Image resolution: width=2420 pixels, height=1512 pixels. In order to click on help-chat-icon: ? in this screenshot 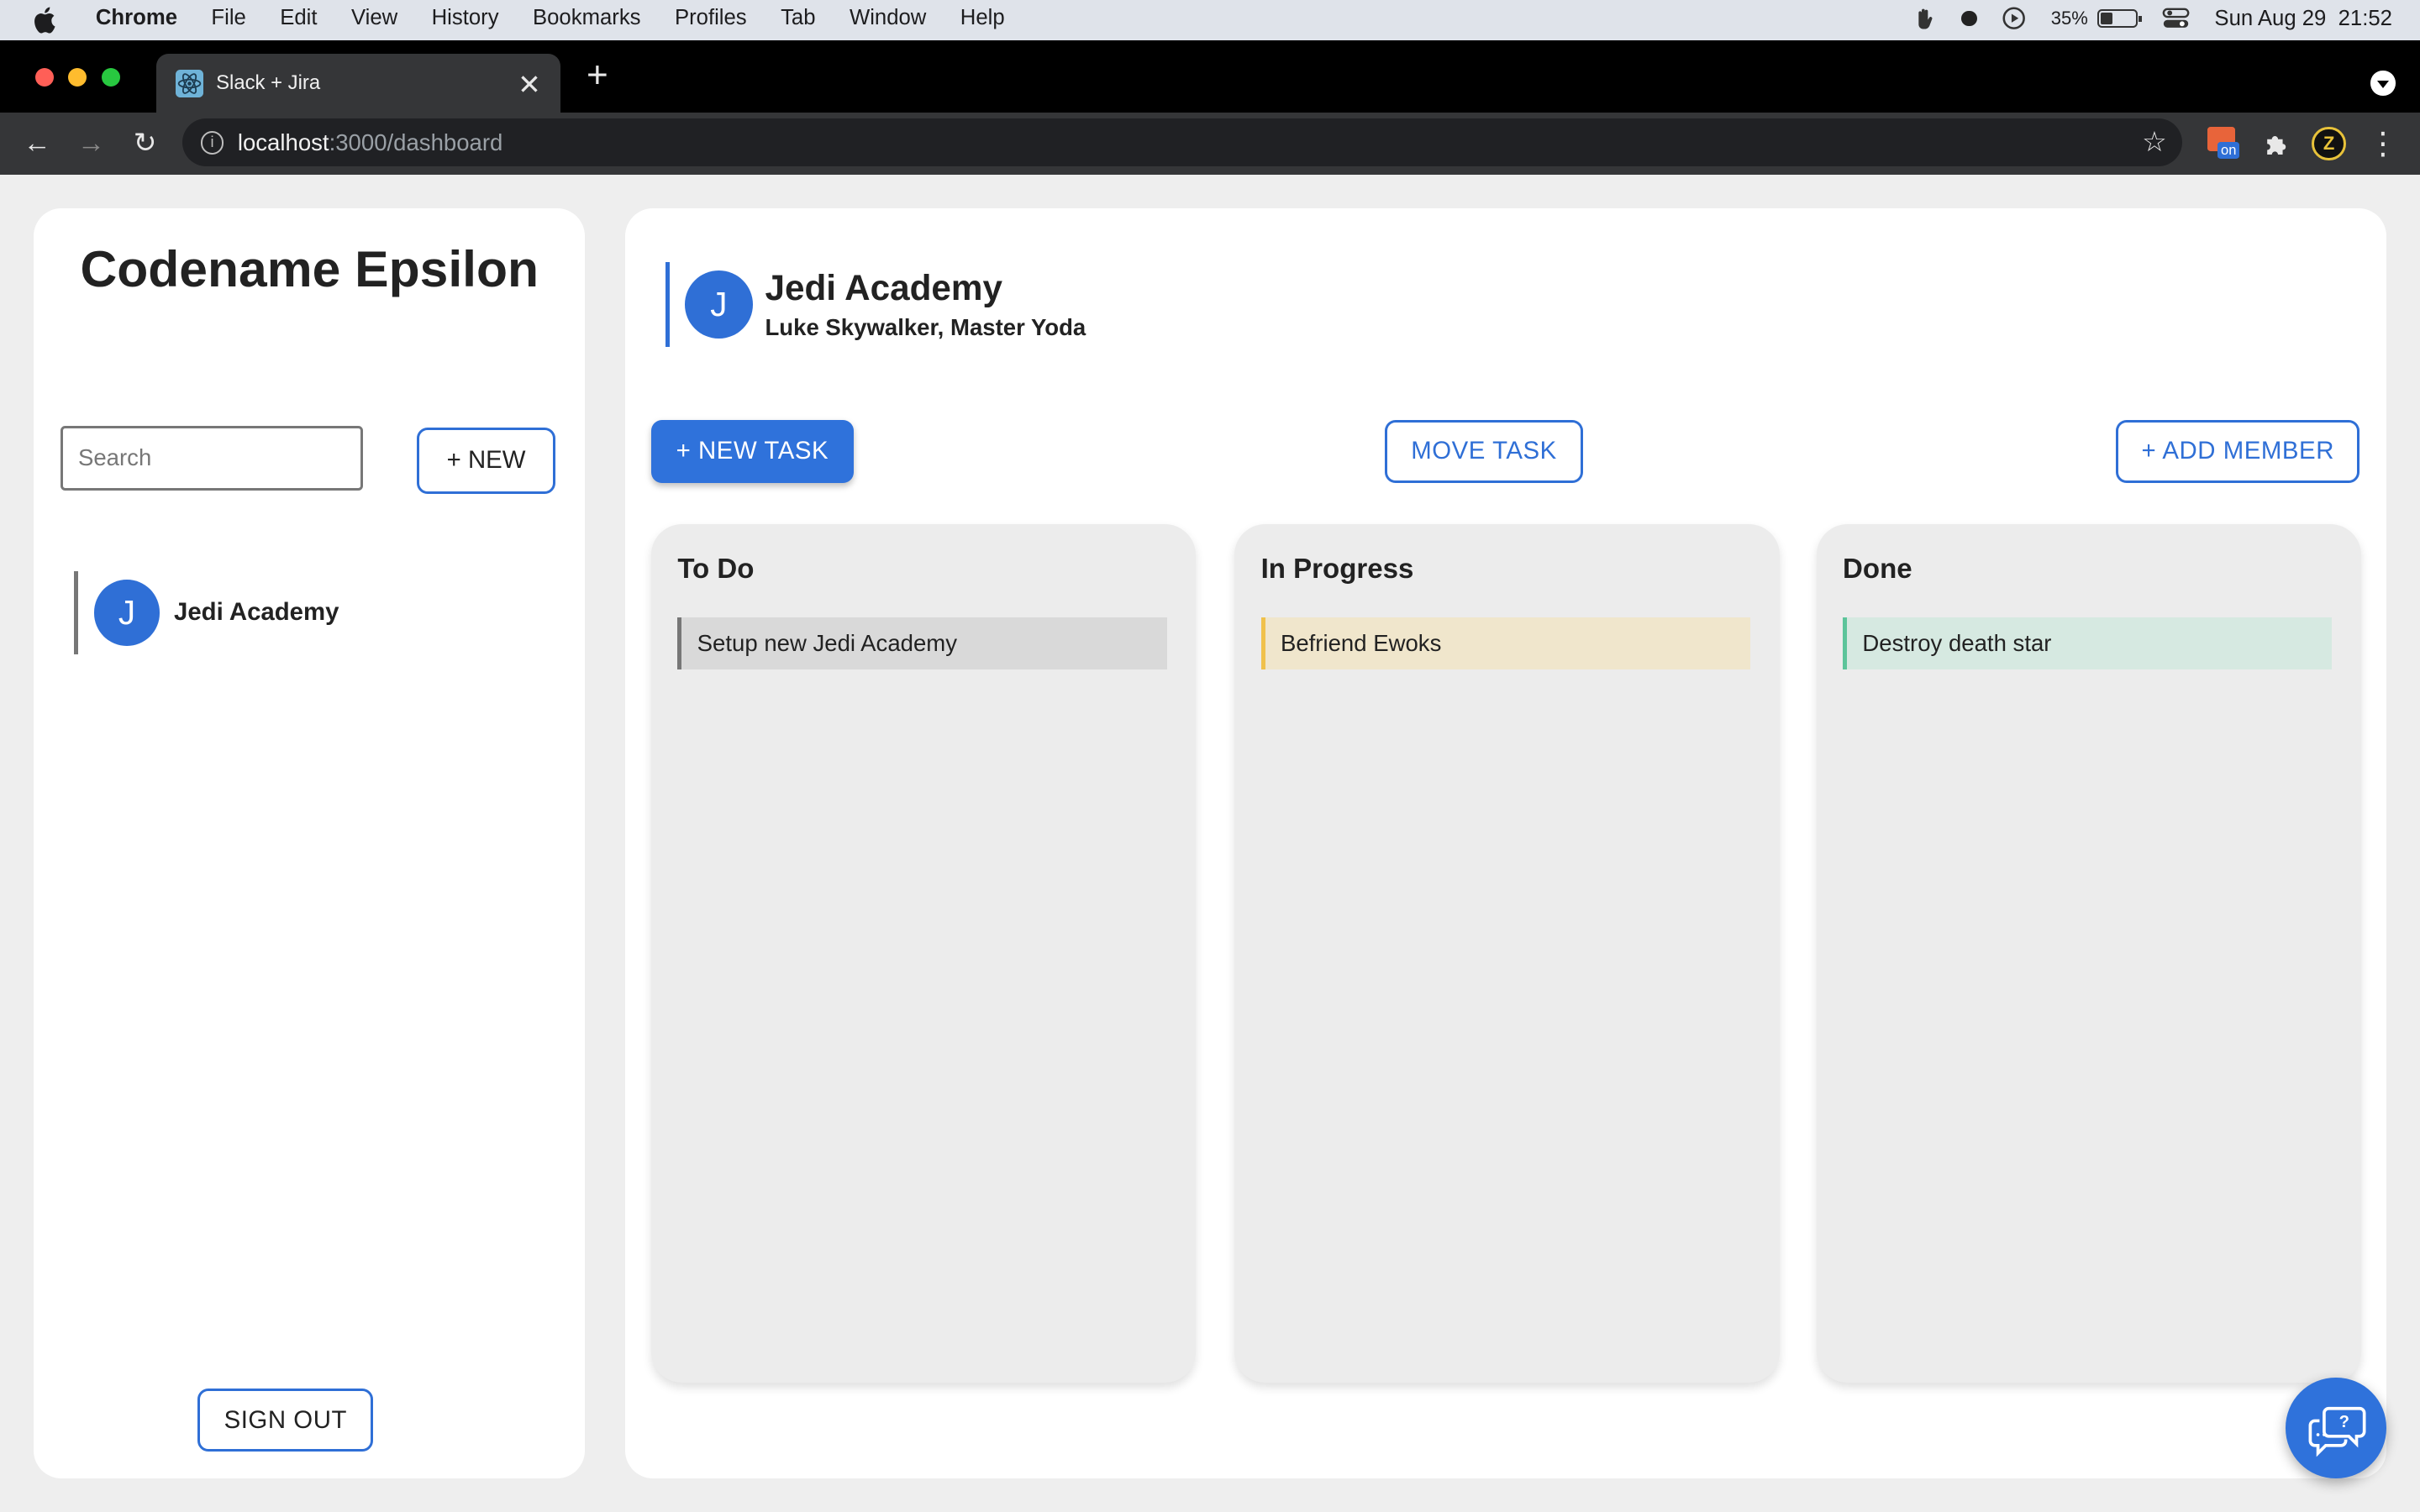, I will do `click(2337, 1432)`.